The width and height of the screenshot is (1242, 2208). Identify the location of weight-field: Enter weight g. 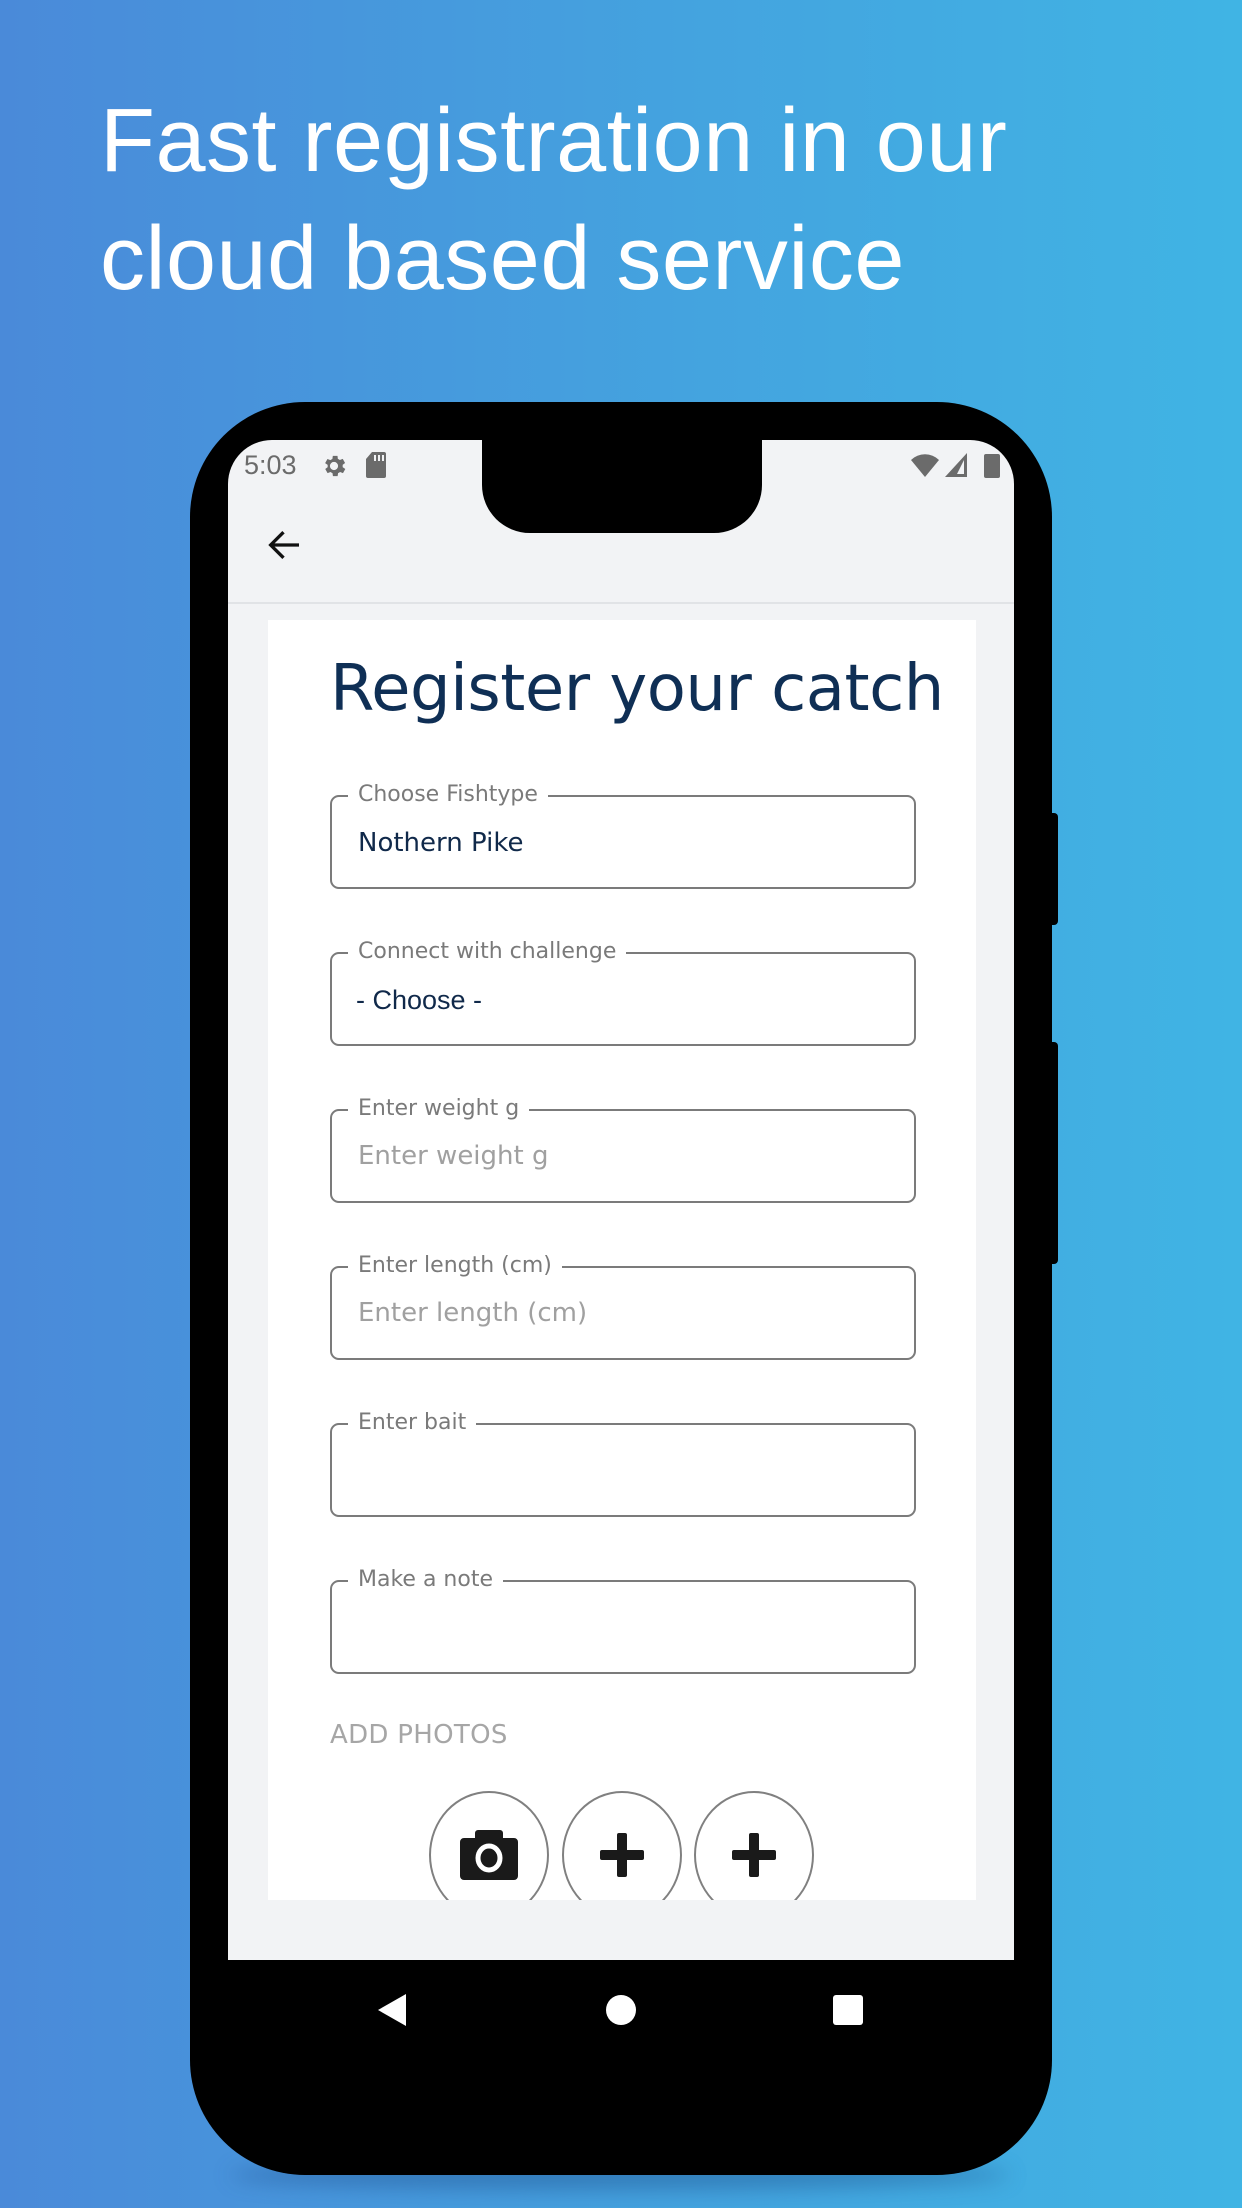
(623, 1149).